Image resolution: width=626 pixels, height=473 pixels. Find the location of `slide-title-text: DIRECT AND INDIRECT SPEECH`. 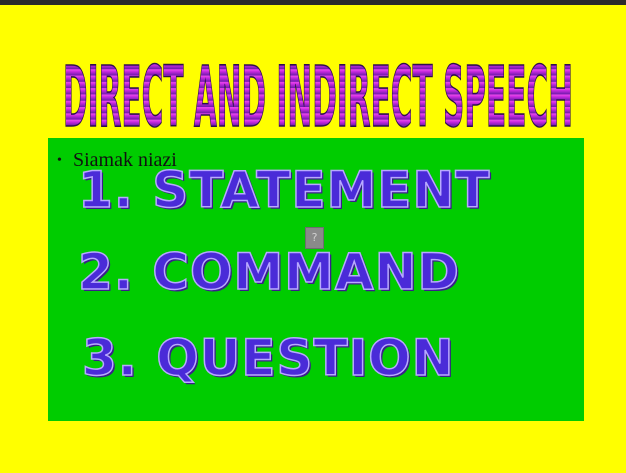

slide-title-text: DIRECT AND INDIRECT SPEECH is located at coordinates (318, 91).